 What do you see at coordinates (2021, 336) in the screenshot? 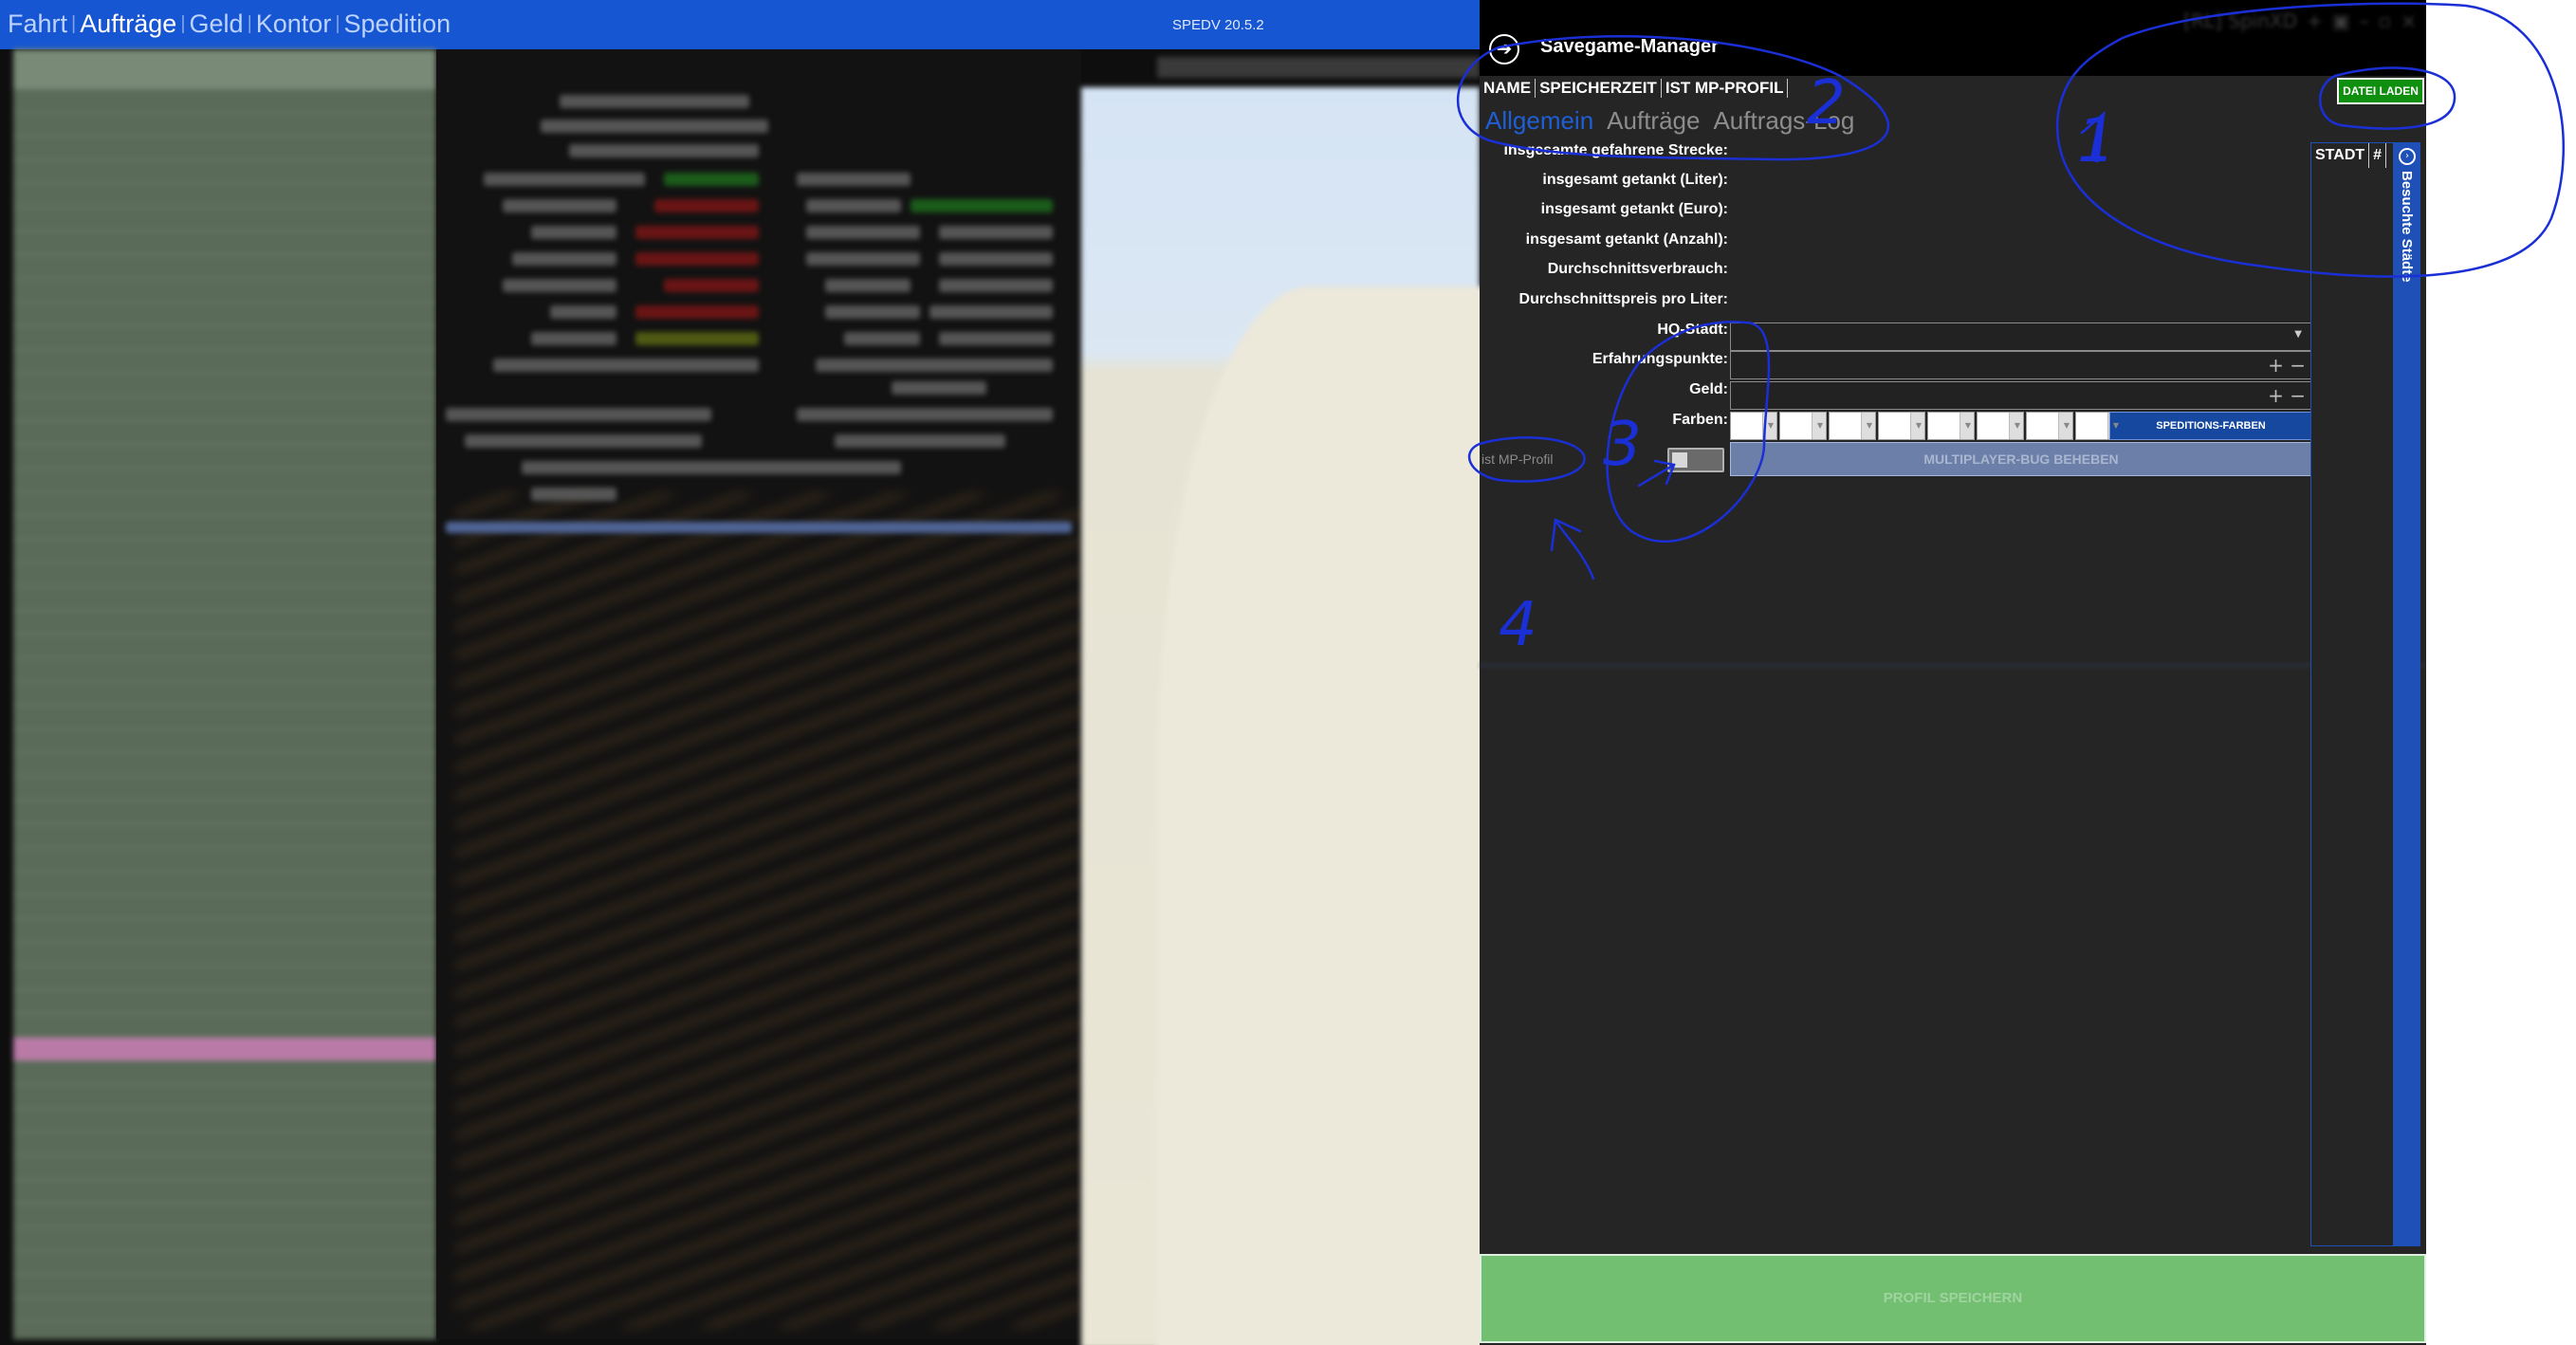
I see `hq-city-select: ▼` at bounding box center [2021, 336].